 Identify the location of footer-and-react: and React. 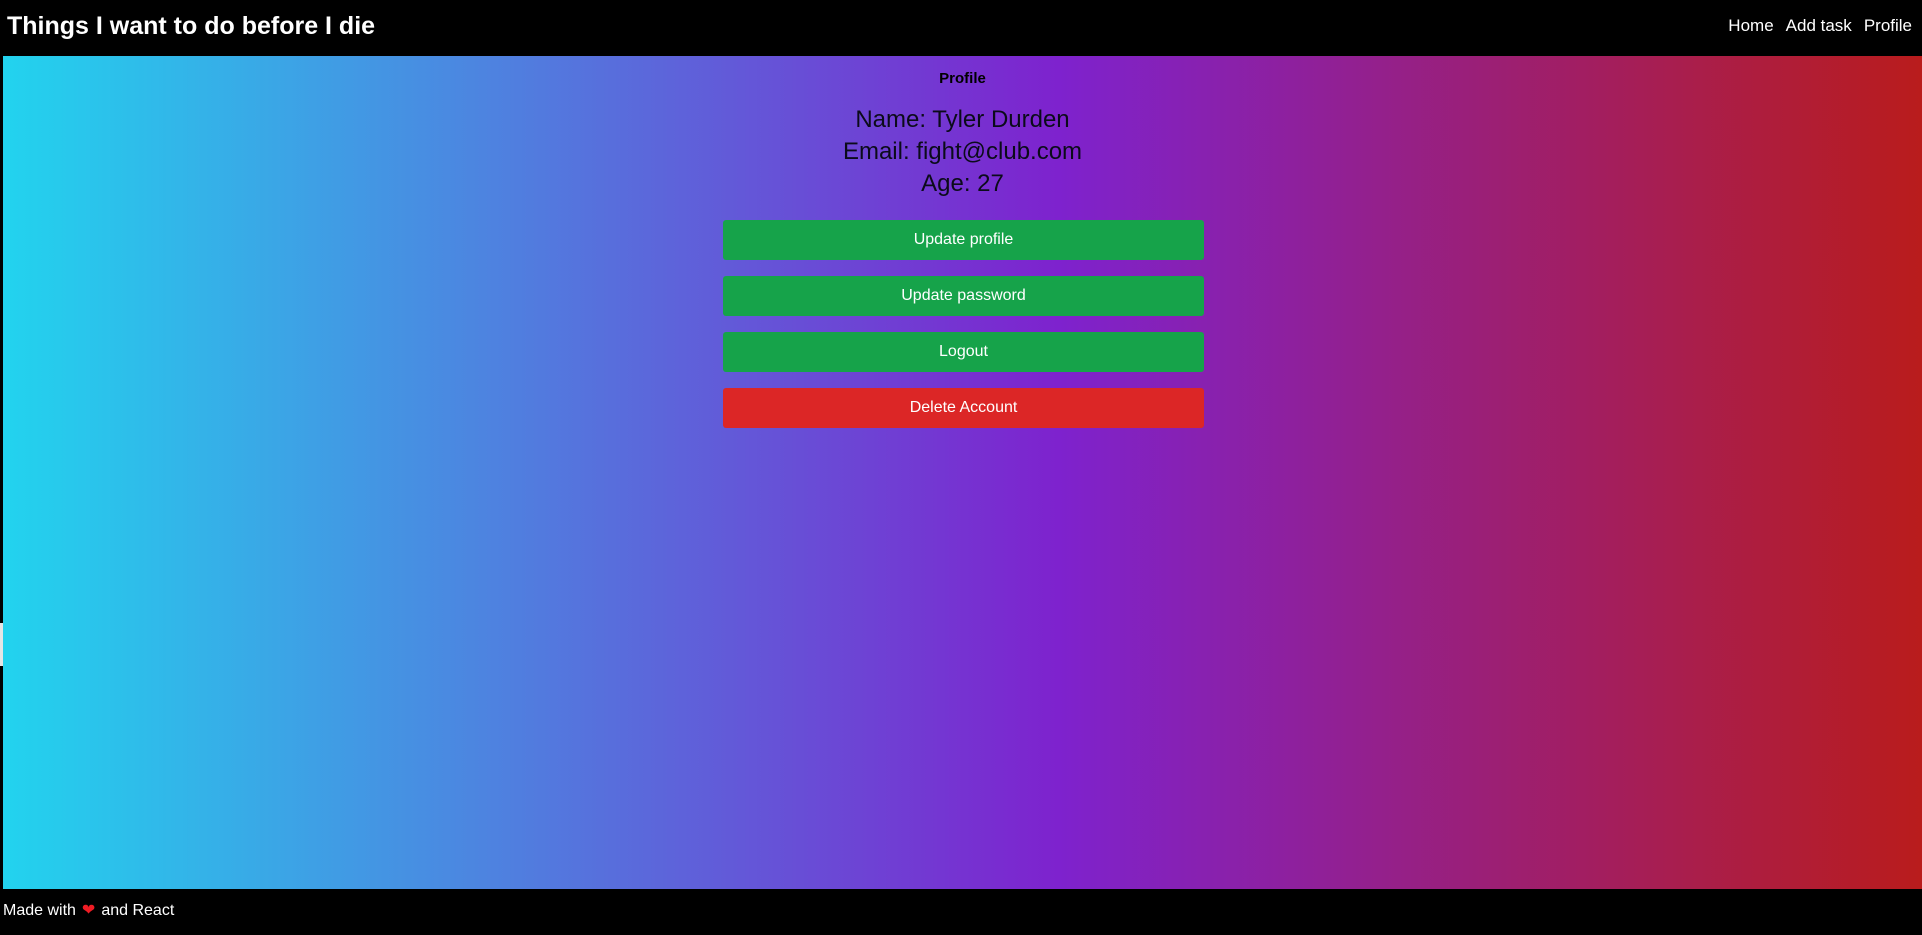
(138, 910).